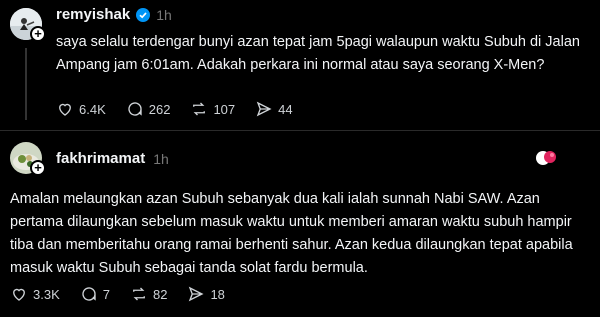 The image size is (600, 317). Describe the element at coordinates (174, 109) in the screenshot. I see `post-actions: 6.4K 262 107 44` at that location.